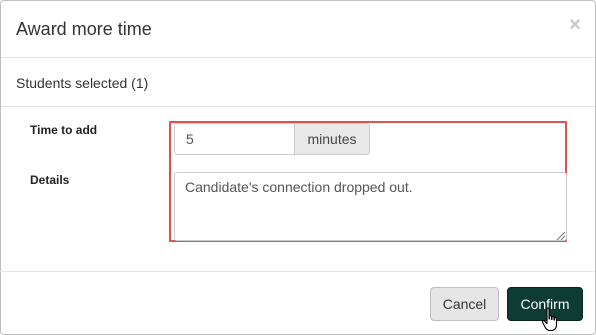 The image size is (596, 335). What do you see at coordinates (84, 29) in the screenshot?
I see `dialog-title: Award more time` at bounding box center [84, 29].